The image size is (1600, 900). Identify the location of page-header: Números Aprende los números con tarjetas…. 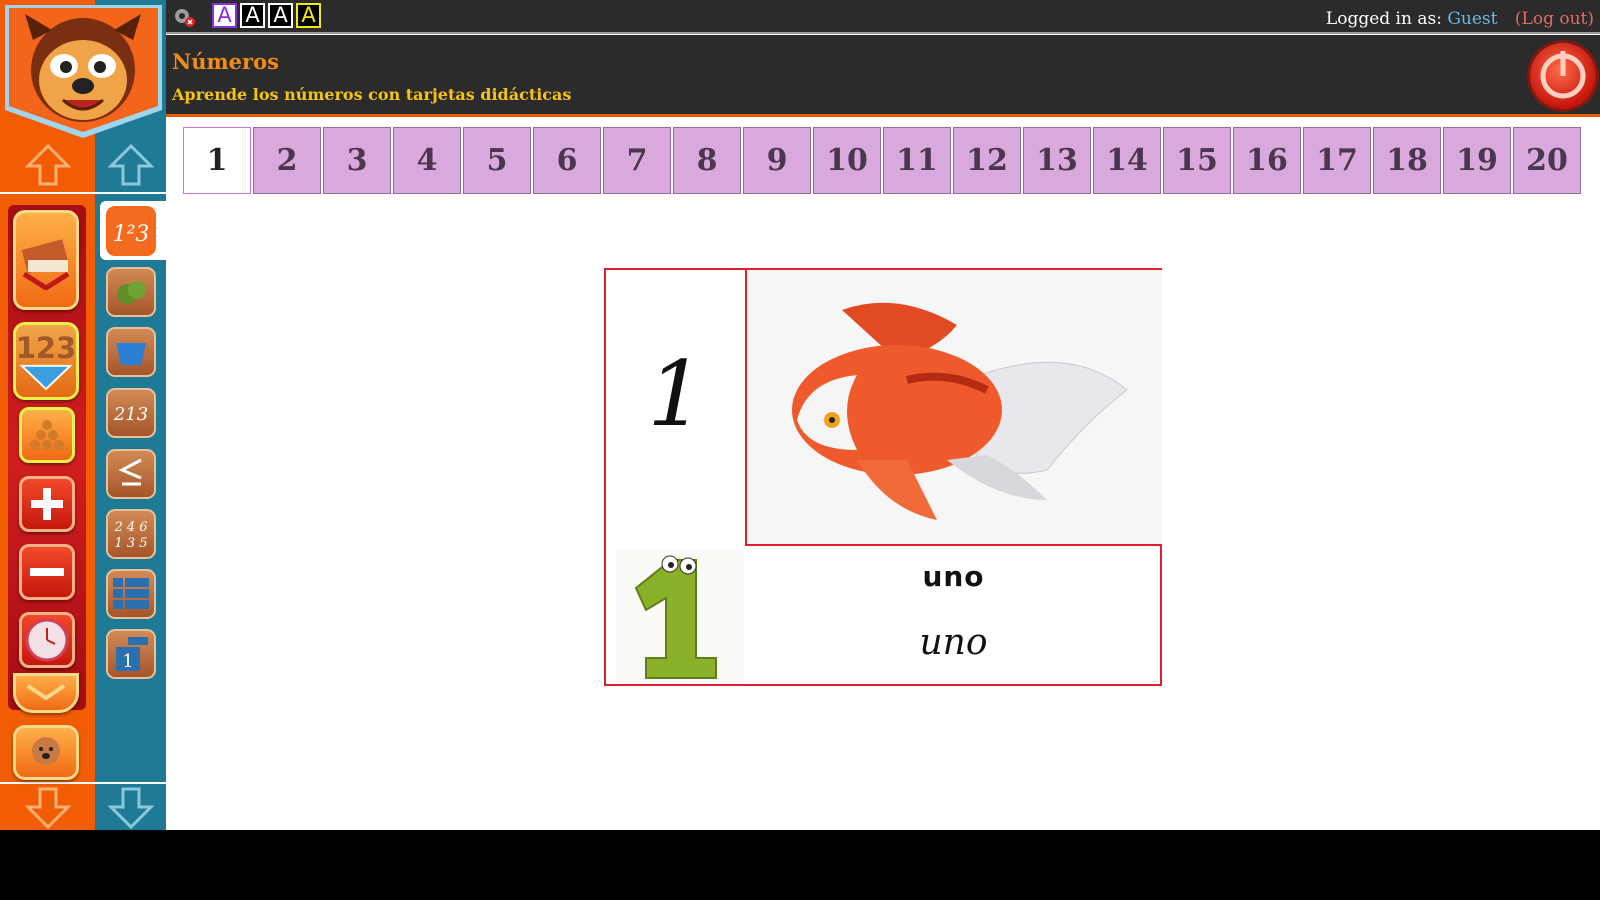
(883, 75).